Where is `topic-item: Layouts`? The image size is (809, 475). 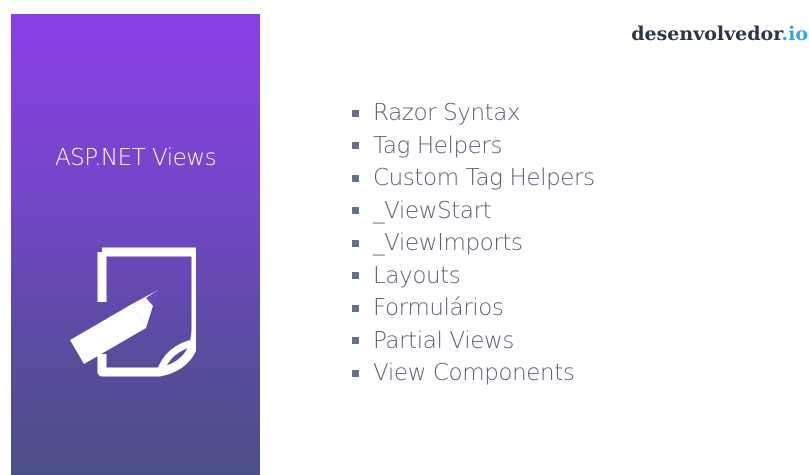
topic-item: Layouts is located at coordinates (473, 276).